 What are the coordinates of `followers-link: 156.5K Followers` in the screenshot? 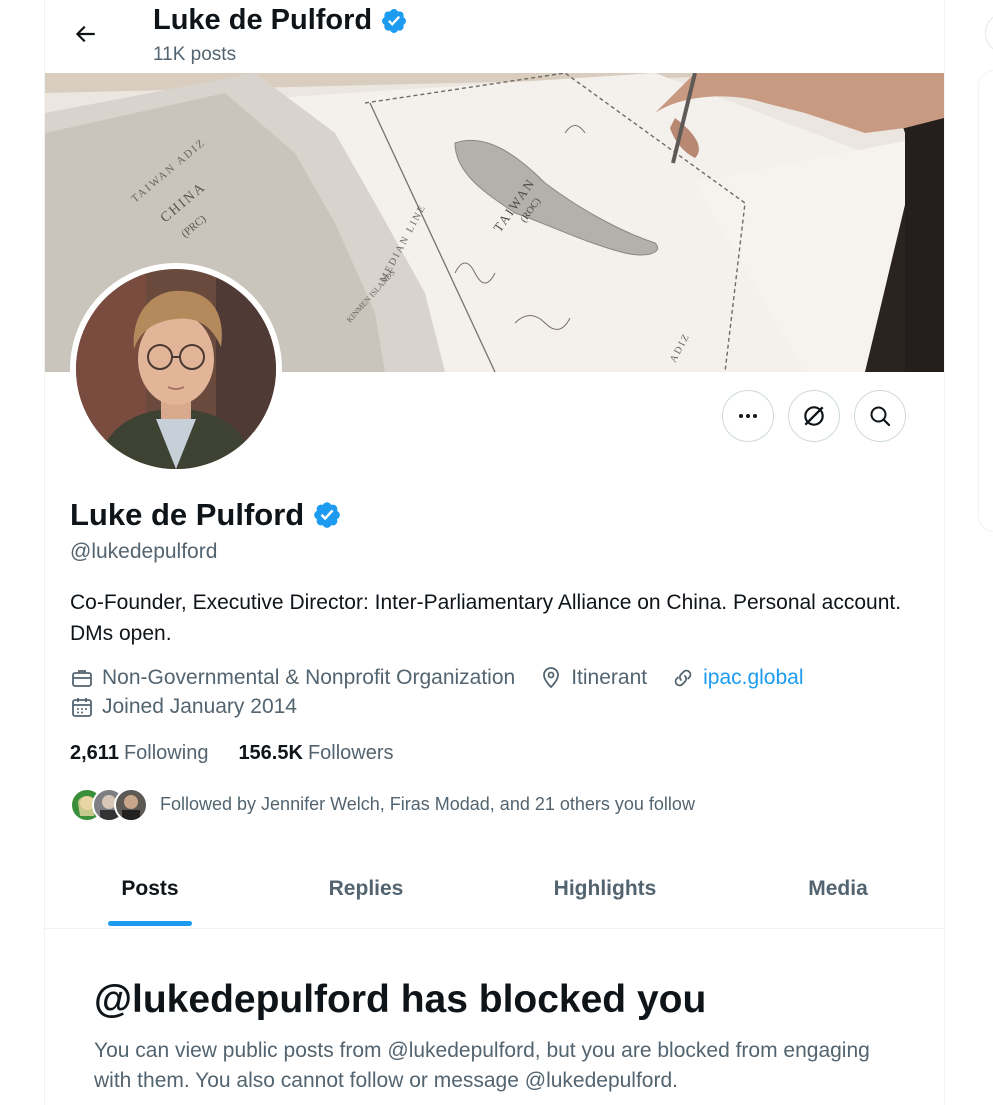 It's located at (315, 753).